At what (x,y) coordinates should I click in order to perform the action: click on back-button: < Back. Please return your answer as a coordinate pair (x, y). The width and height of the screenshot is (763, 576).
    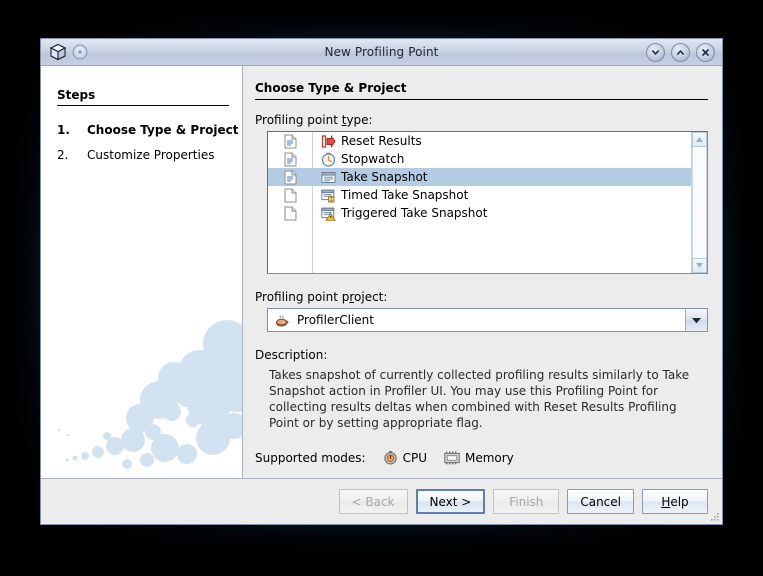
    Looking at the image, I should click on (373, 501).